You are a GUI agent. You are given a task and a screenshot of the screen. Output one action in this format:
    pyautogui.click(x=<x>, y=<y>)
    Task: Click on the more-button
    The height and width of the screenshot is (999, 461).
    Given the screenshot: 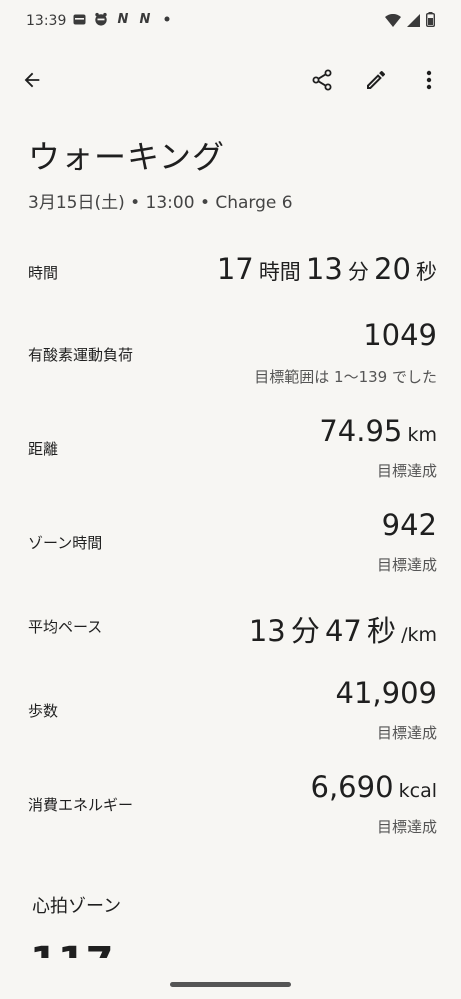 What is the action you would take?
    pyautogui.click(x=429, y=82)
    